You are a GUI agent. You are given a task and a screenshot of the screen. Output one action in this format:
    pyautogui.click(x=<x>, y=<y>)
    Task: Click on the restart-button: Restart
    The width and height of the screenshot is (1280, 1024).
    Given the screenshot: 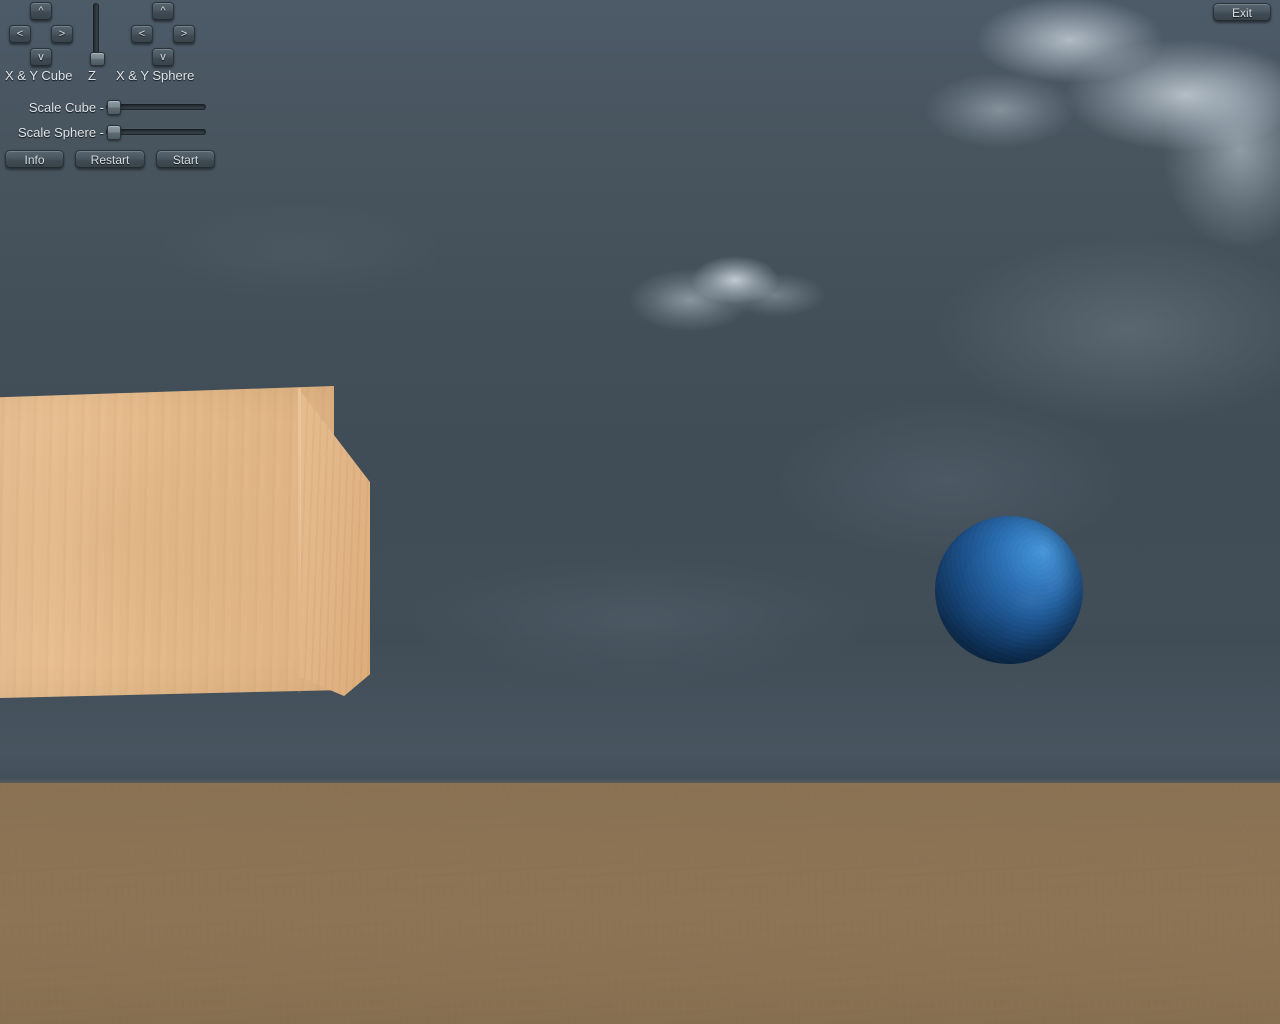 What is the action you would take?
    pyautogui.click(x=110, y=159)
    